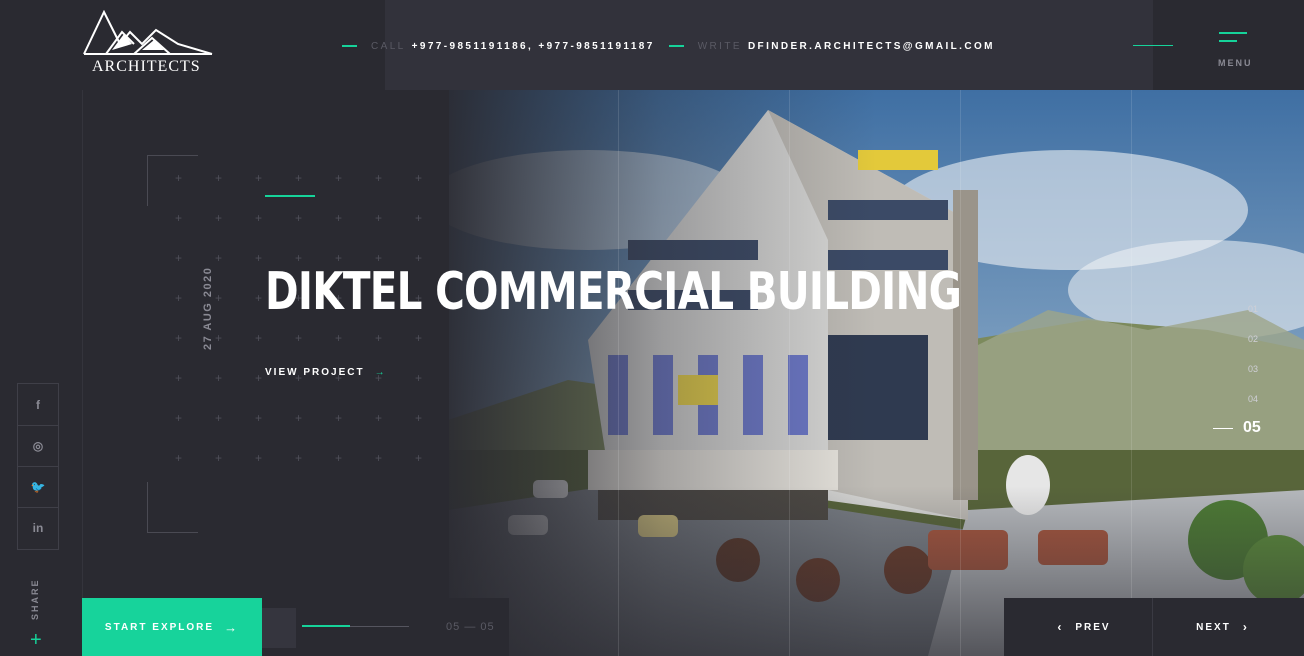 The width and height of the screenshot is (1304, 656). I want to click on slide-num-4: 04, so click(1253, 399).